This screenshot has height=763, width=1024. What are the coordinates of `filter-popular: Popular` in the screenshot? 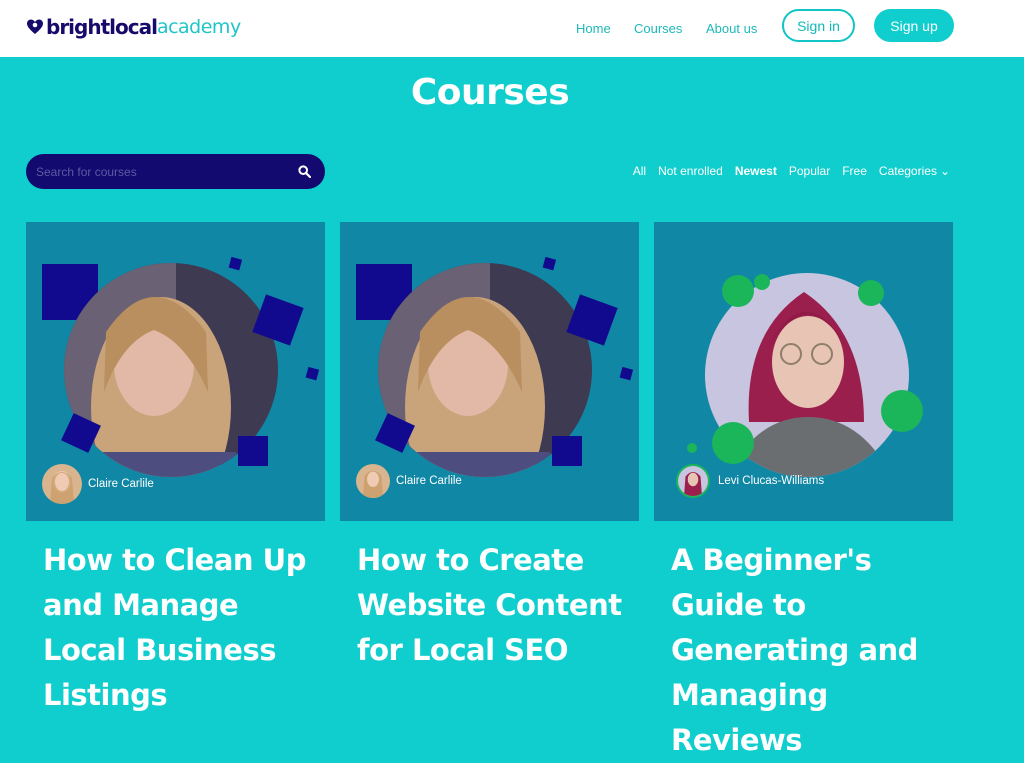 It's located at (809, 171).